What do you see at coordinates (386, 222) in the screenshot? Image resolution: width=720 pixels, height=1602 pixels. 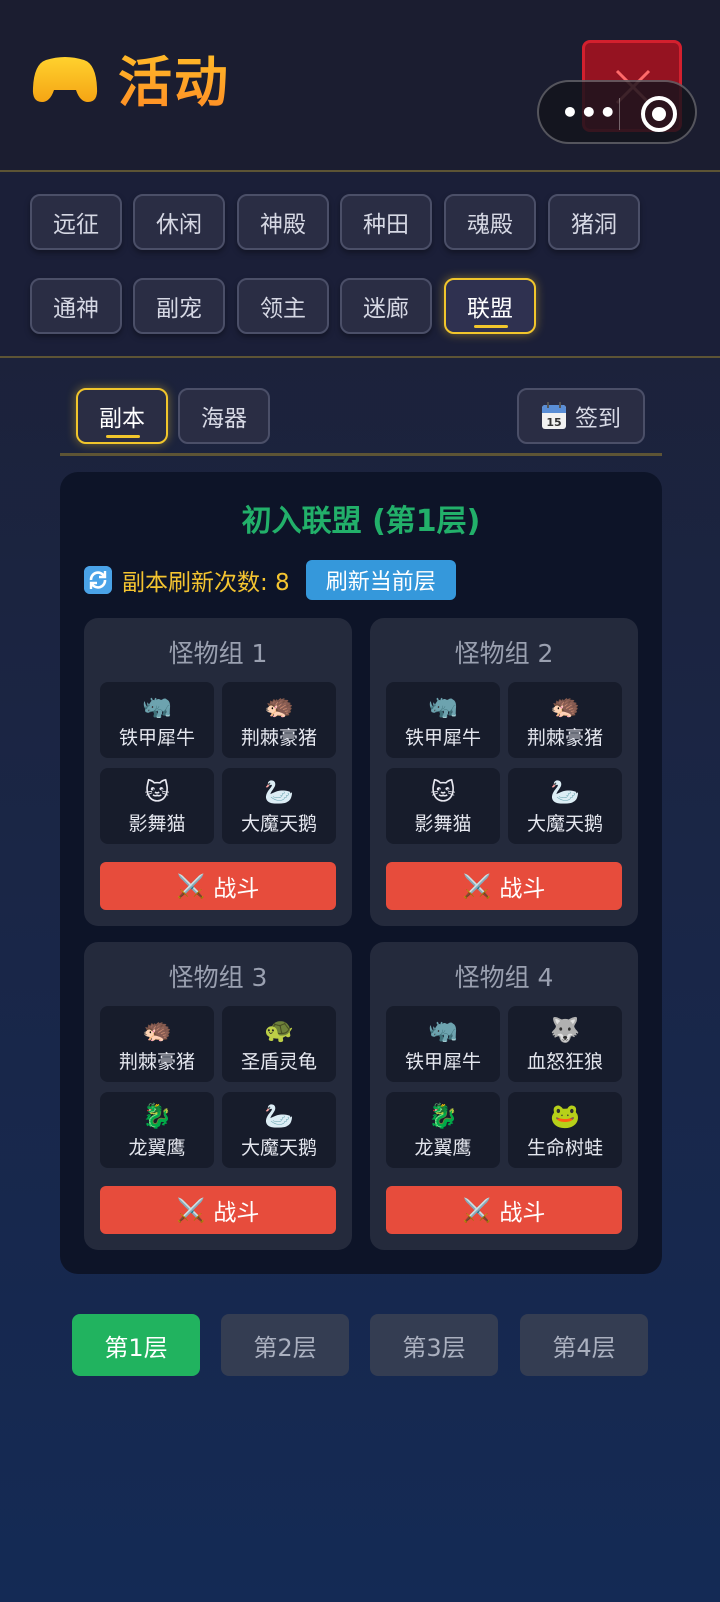 I see `tab-farming: 种田` at bounding box center [386, 222].